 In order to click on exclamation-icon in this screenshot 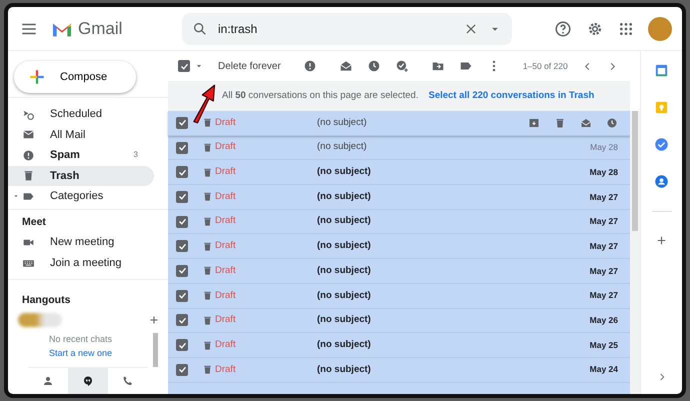, I will do `click(309, 66)`.